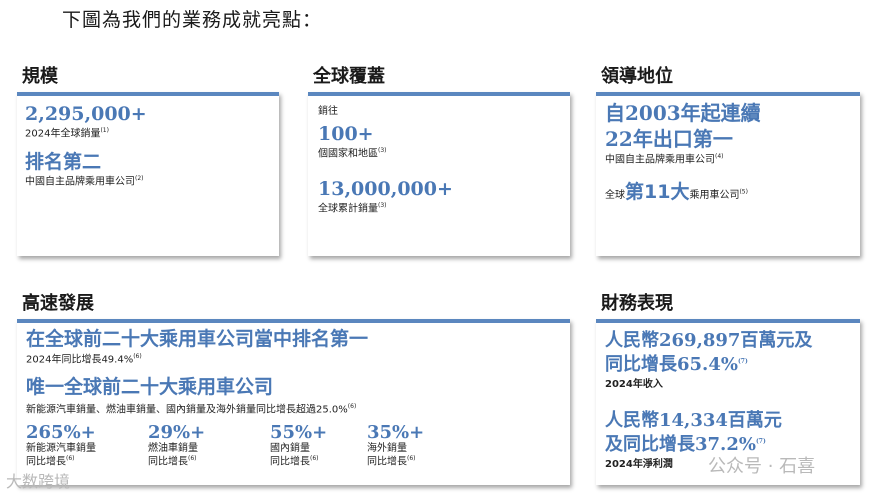  What do you see at coordinates (639, 464) in the screenshot?
I see `finance-profit-caption: 2024年淨利潤` at bounding box center [639, 464].